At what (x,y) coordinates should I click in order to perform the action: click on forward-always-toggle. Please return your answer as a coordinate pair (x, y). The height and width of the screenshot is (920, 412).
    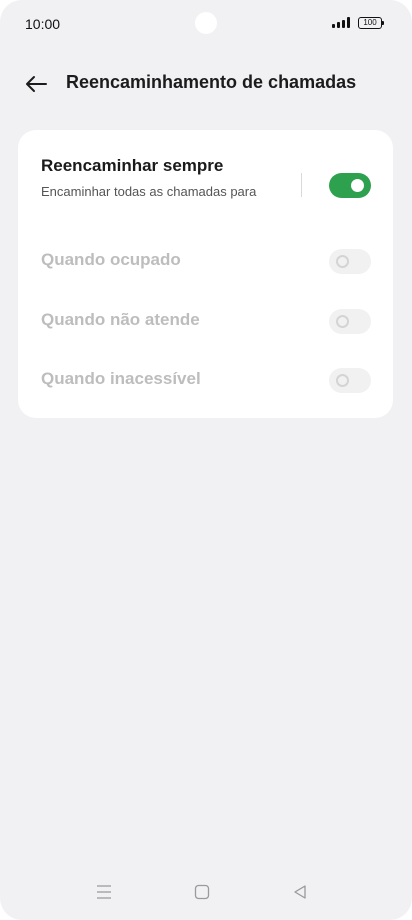
    Looking at the image, I should click on (350, 185).